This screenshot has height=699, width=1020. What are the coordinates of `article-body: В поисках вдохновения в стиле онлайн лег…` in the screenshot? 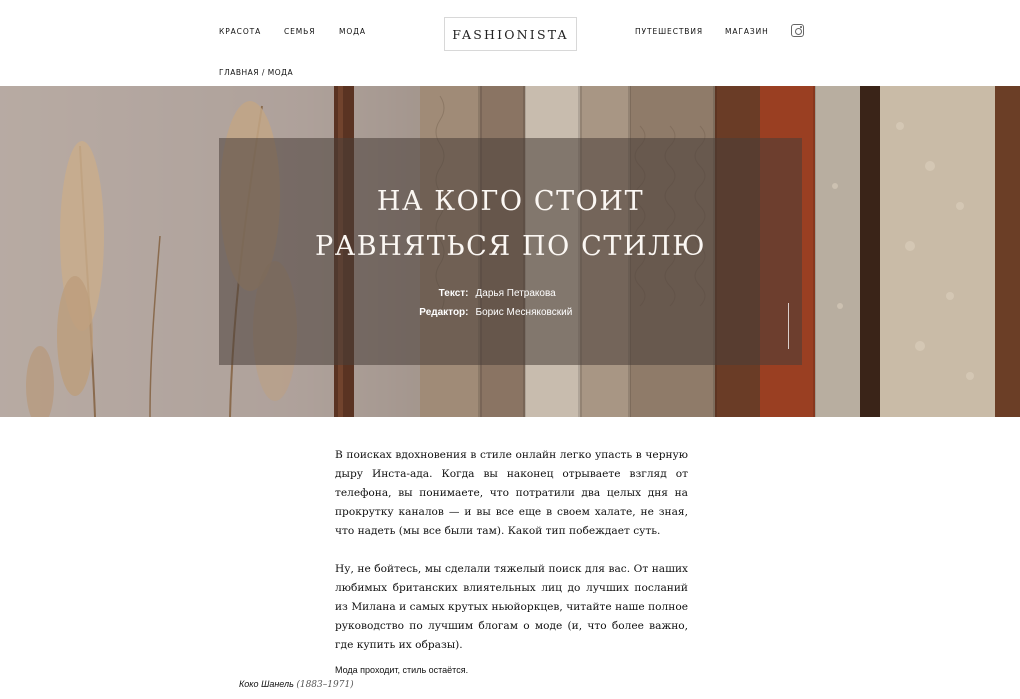 It's located at (511, 560).